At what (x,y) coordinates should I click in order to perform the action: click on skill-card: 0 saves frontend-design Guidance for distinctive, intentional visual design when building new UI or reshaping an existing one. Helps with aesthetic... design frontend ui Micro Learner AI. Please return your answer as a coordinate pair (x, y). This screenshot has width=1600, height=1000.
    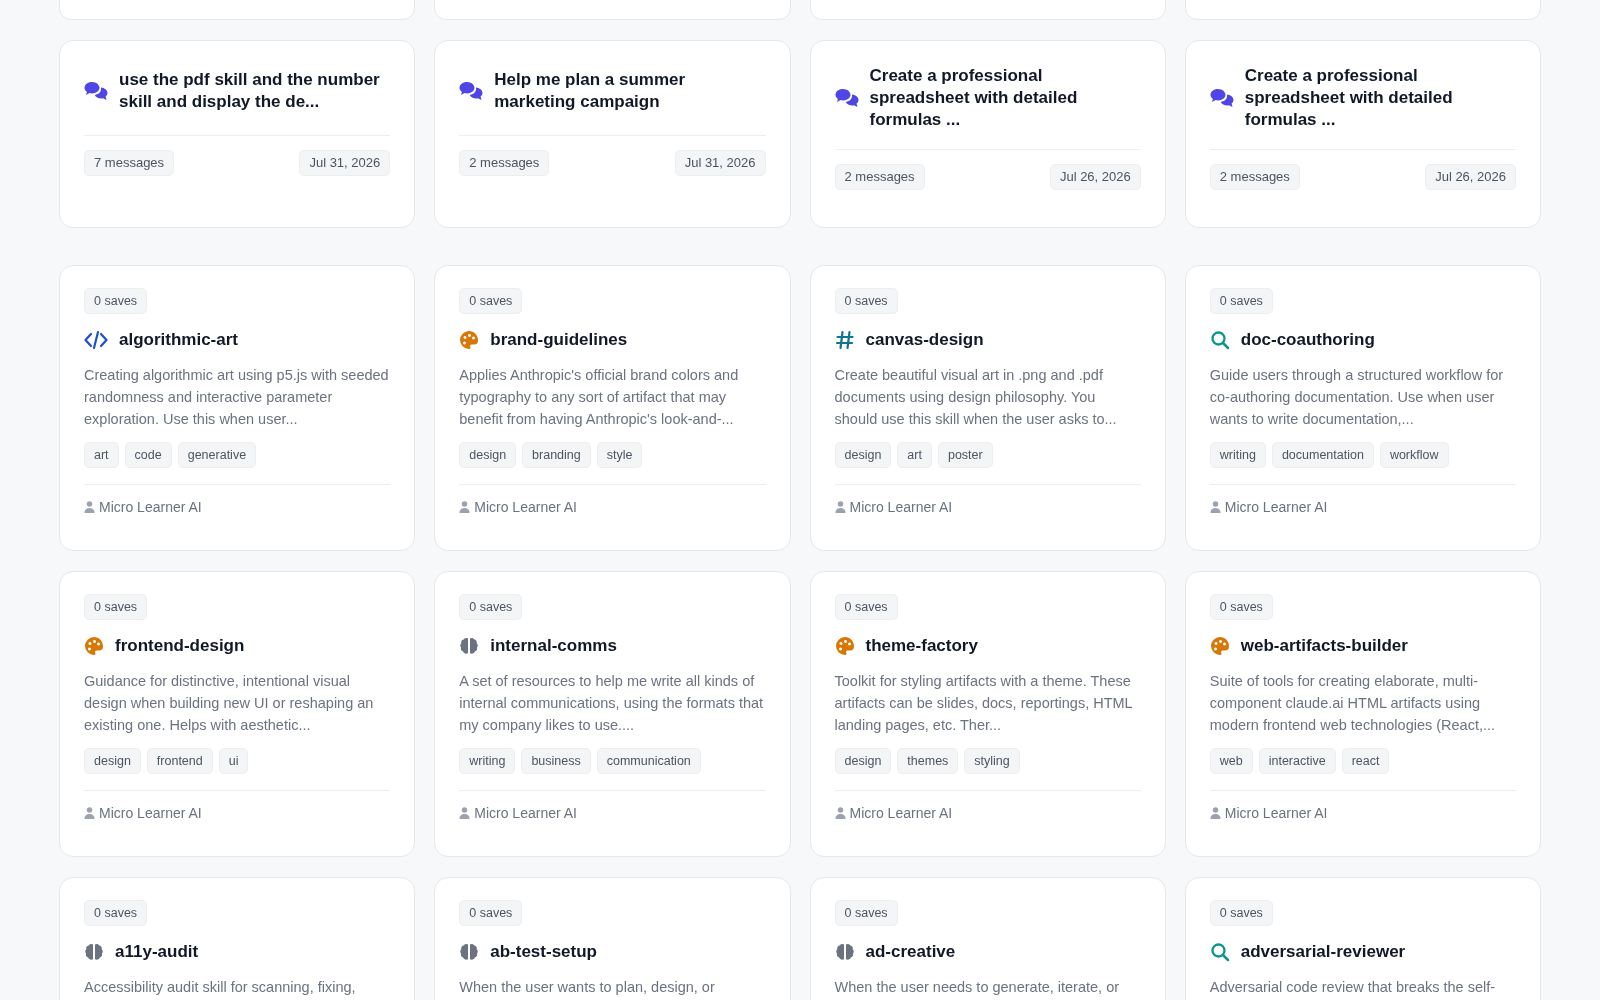
    Looking at the image, I should click on (237, 714).